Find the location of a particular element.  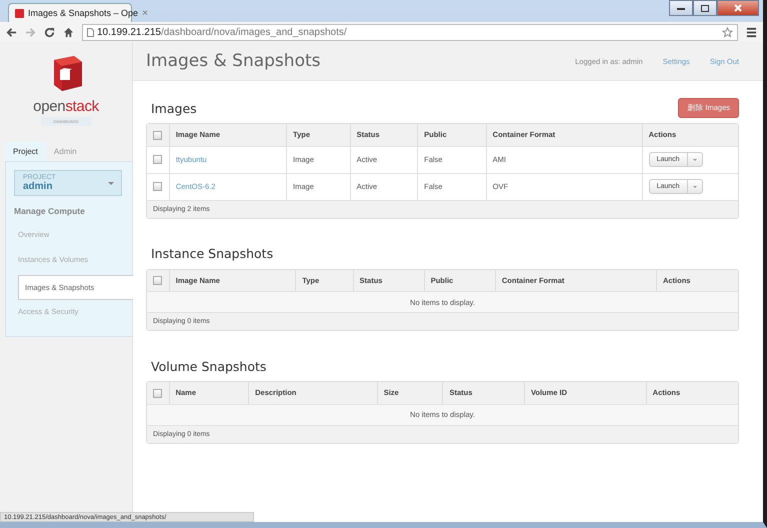

section-title: Instance Snapshots is located at coordinates (212, 254).